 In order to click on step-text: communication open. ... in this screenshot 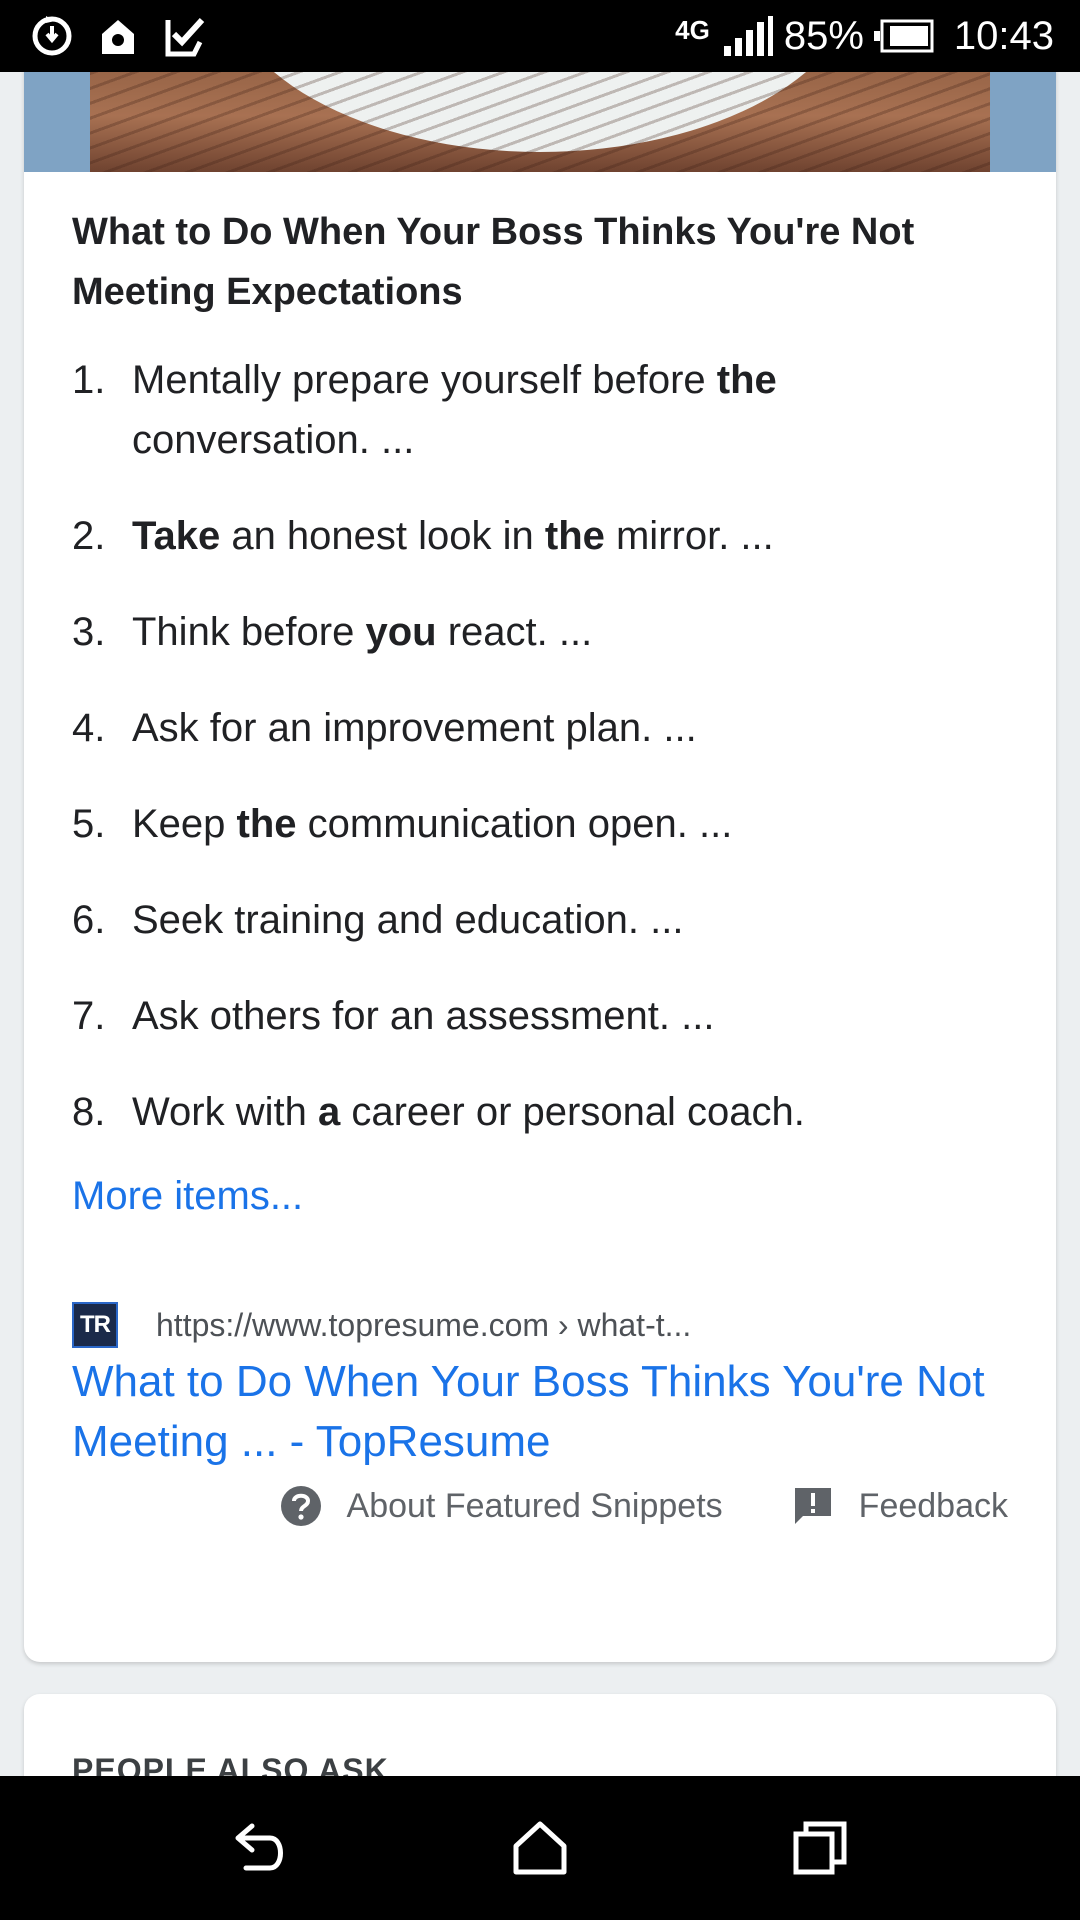, I will do `click(514, 824)`.